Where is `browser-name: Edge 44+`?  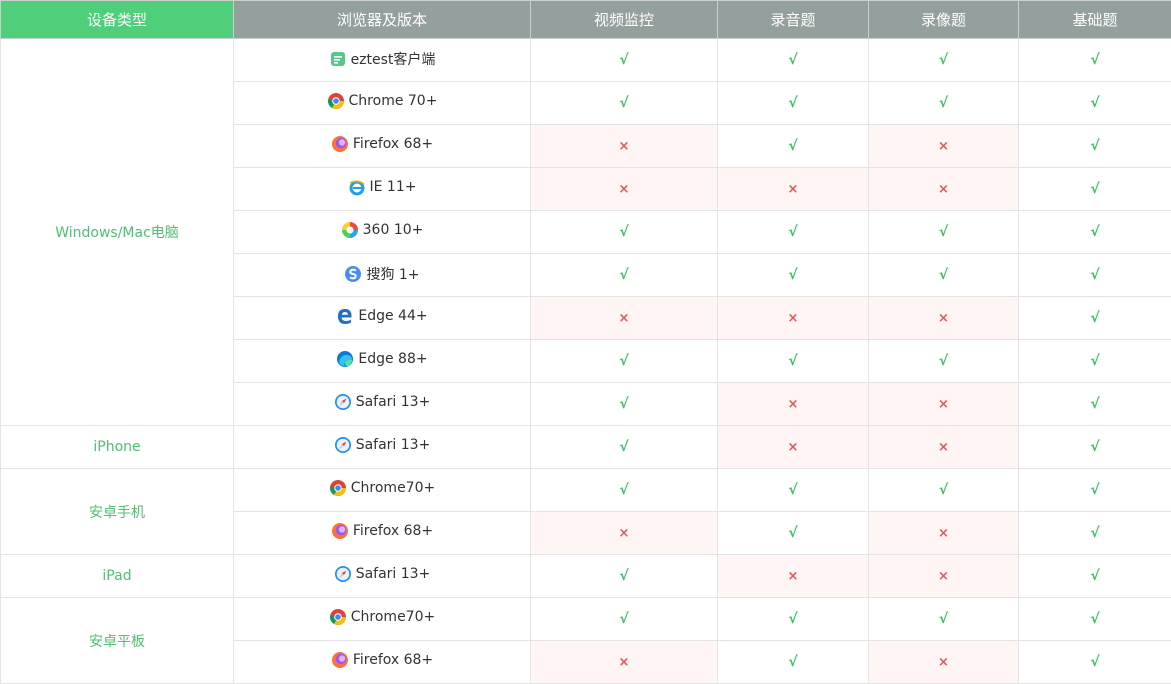 browser-name: Edge 44+ is located at coordinates (392, 316).